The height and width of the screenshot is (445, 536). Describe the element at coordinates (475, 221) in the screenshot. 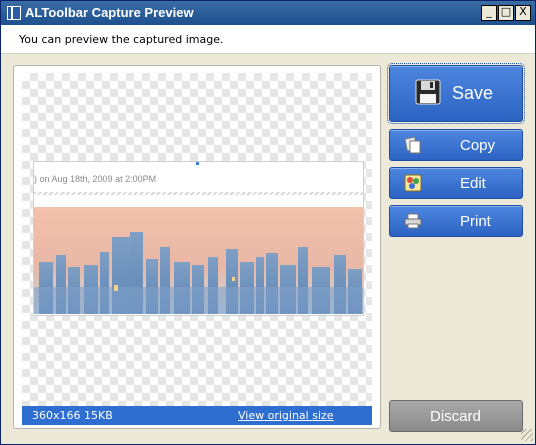

I see `print-label: Print` at that location.